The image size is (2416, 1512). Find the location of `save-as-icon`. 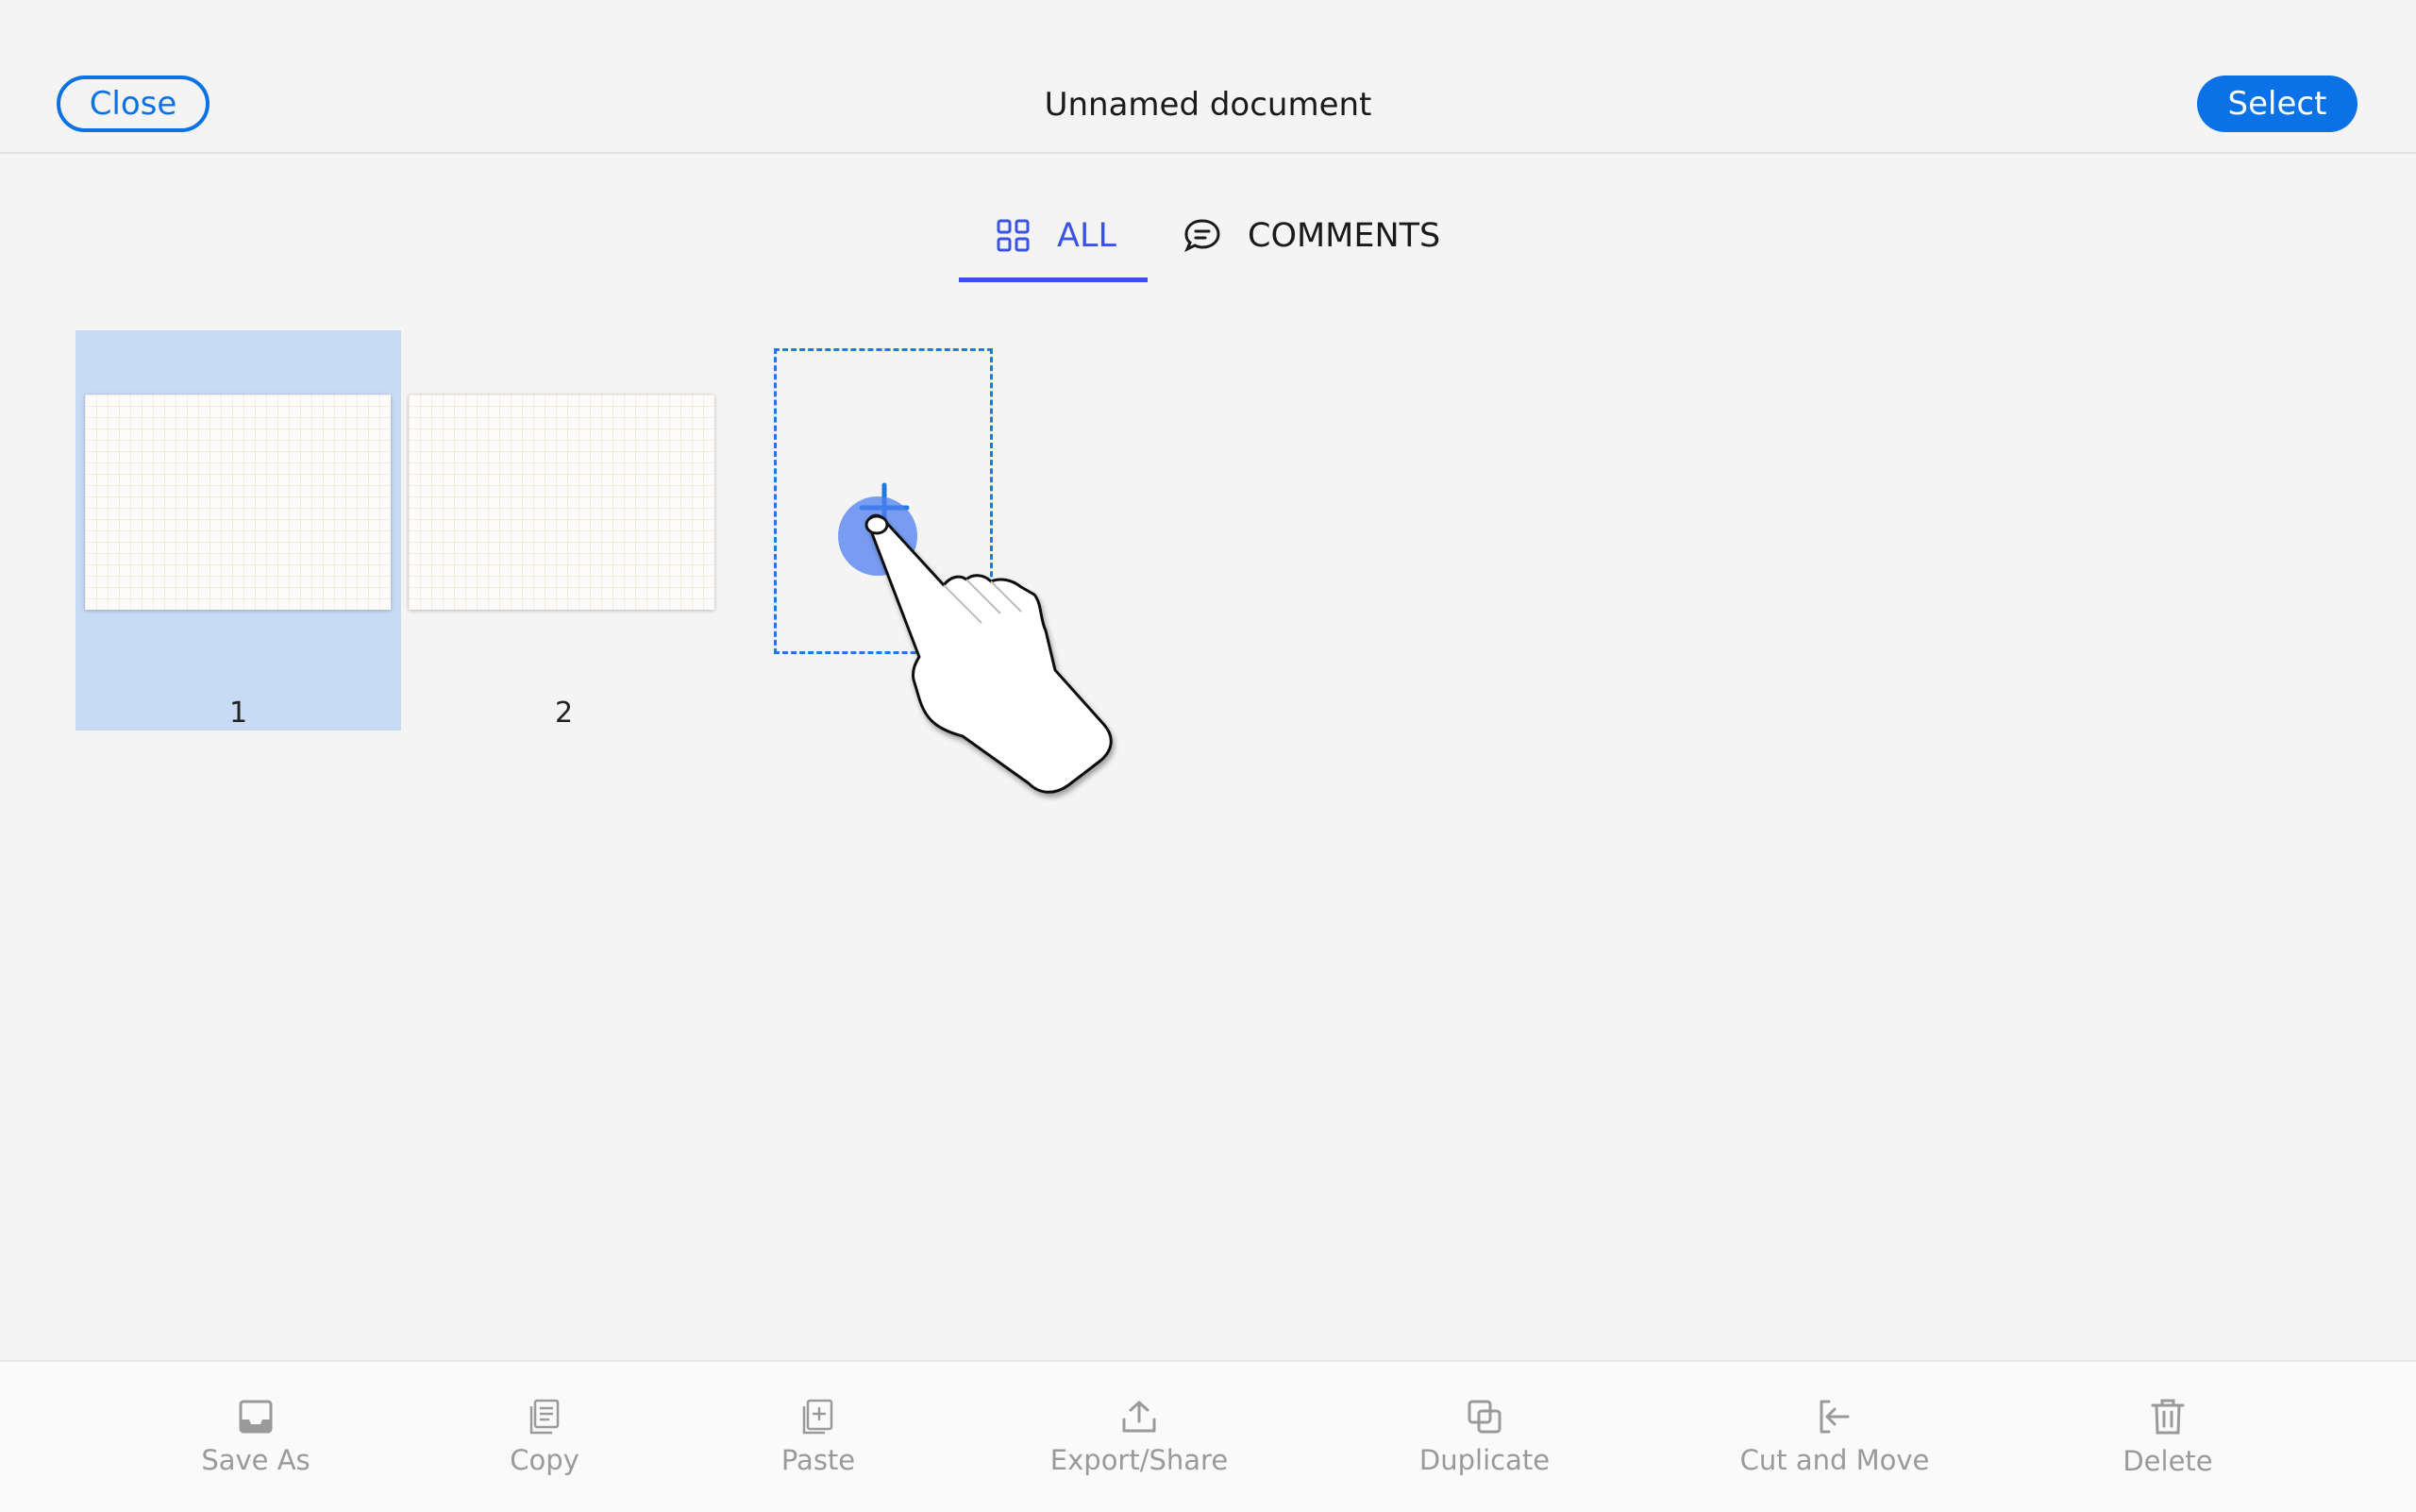

save-as-icon is located at coordinates (256, 1416).